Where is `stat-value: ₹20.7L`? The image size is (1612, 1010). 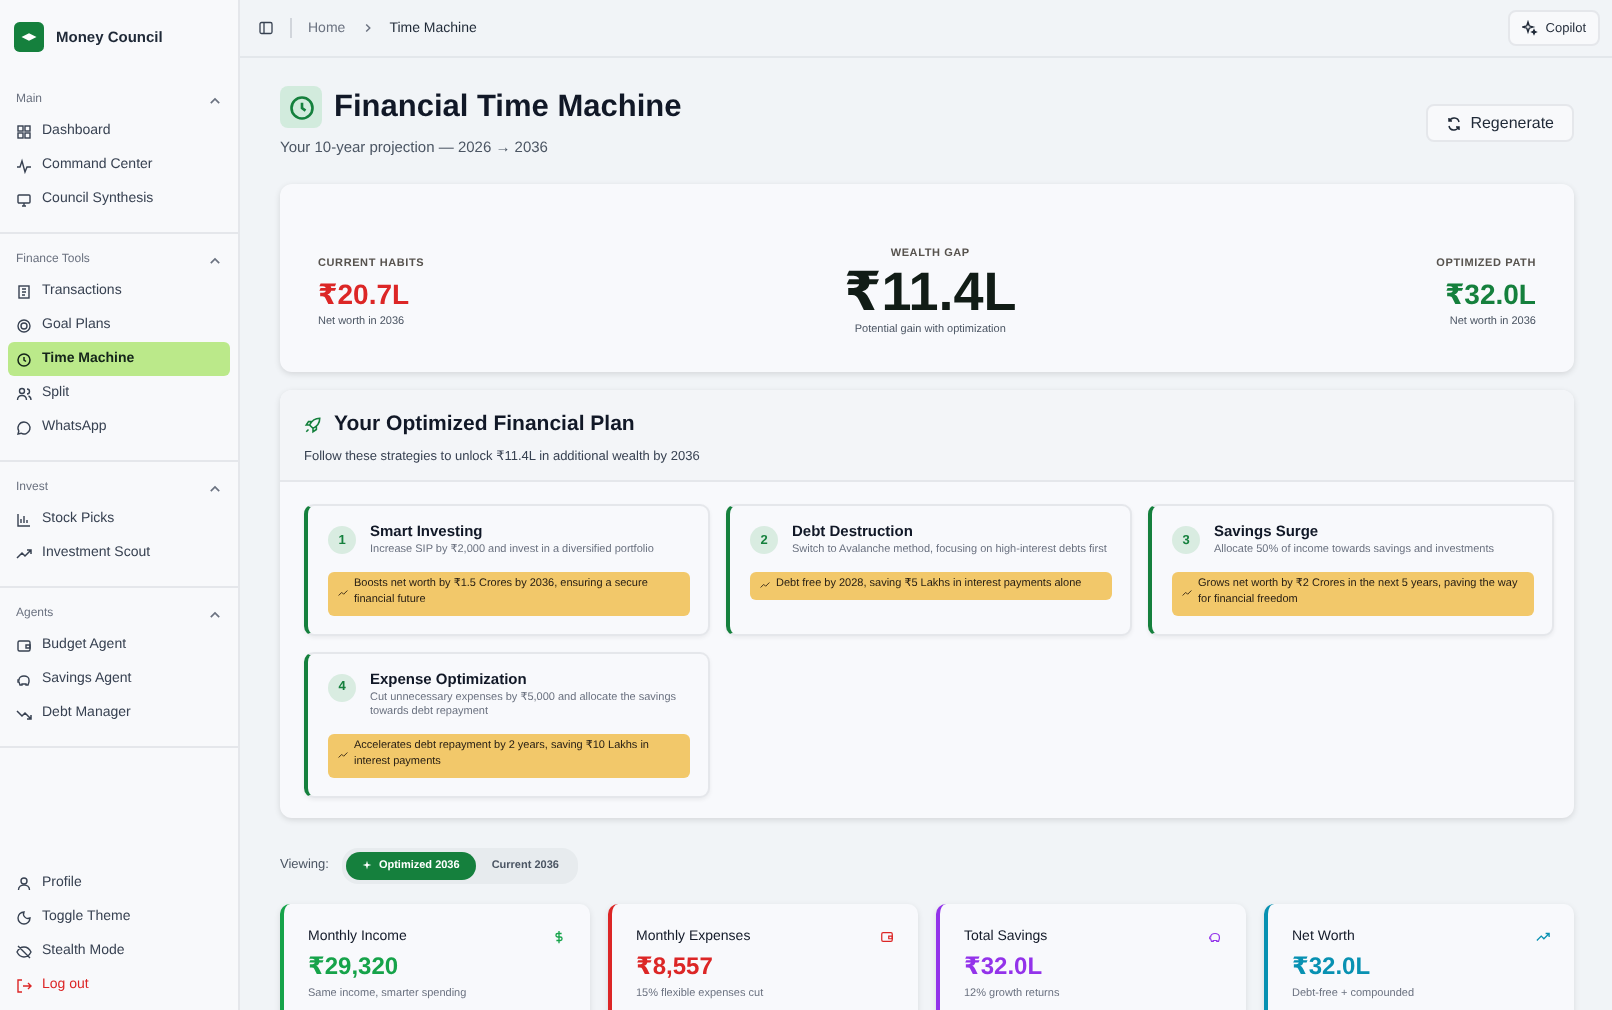 stat-value: ₹20.7L is located at coordinates (365, 294).